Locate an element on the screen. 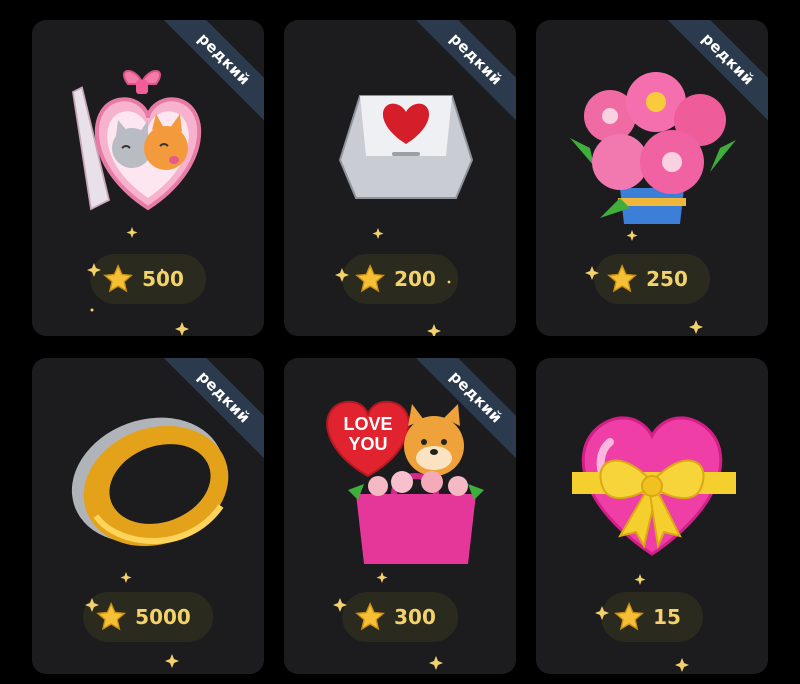 Image resolution: width=800 pixels, height=684 pixels. kitten-heart-icon is located at coordinates (137, 140).